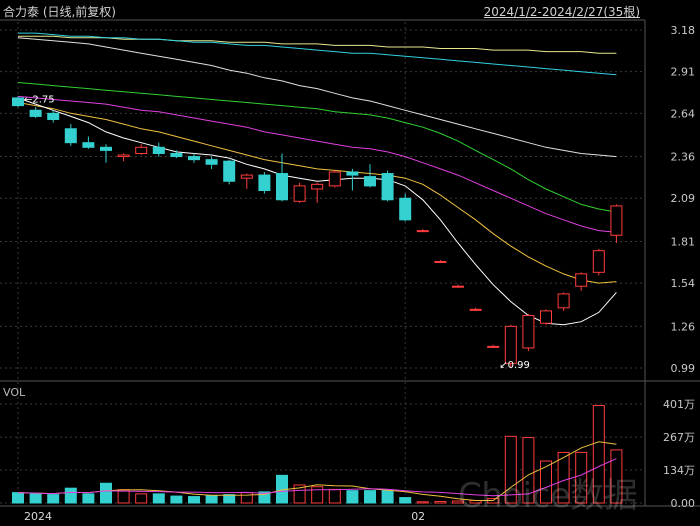 This screenshot has height=526, width=700. What do you see at coordinates (514, 365) in the screenshot?
I see `low-price-annotation: ↙0.99` at bounding box center [514, 365].